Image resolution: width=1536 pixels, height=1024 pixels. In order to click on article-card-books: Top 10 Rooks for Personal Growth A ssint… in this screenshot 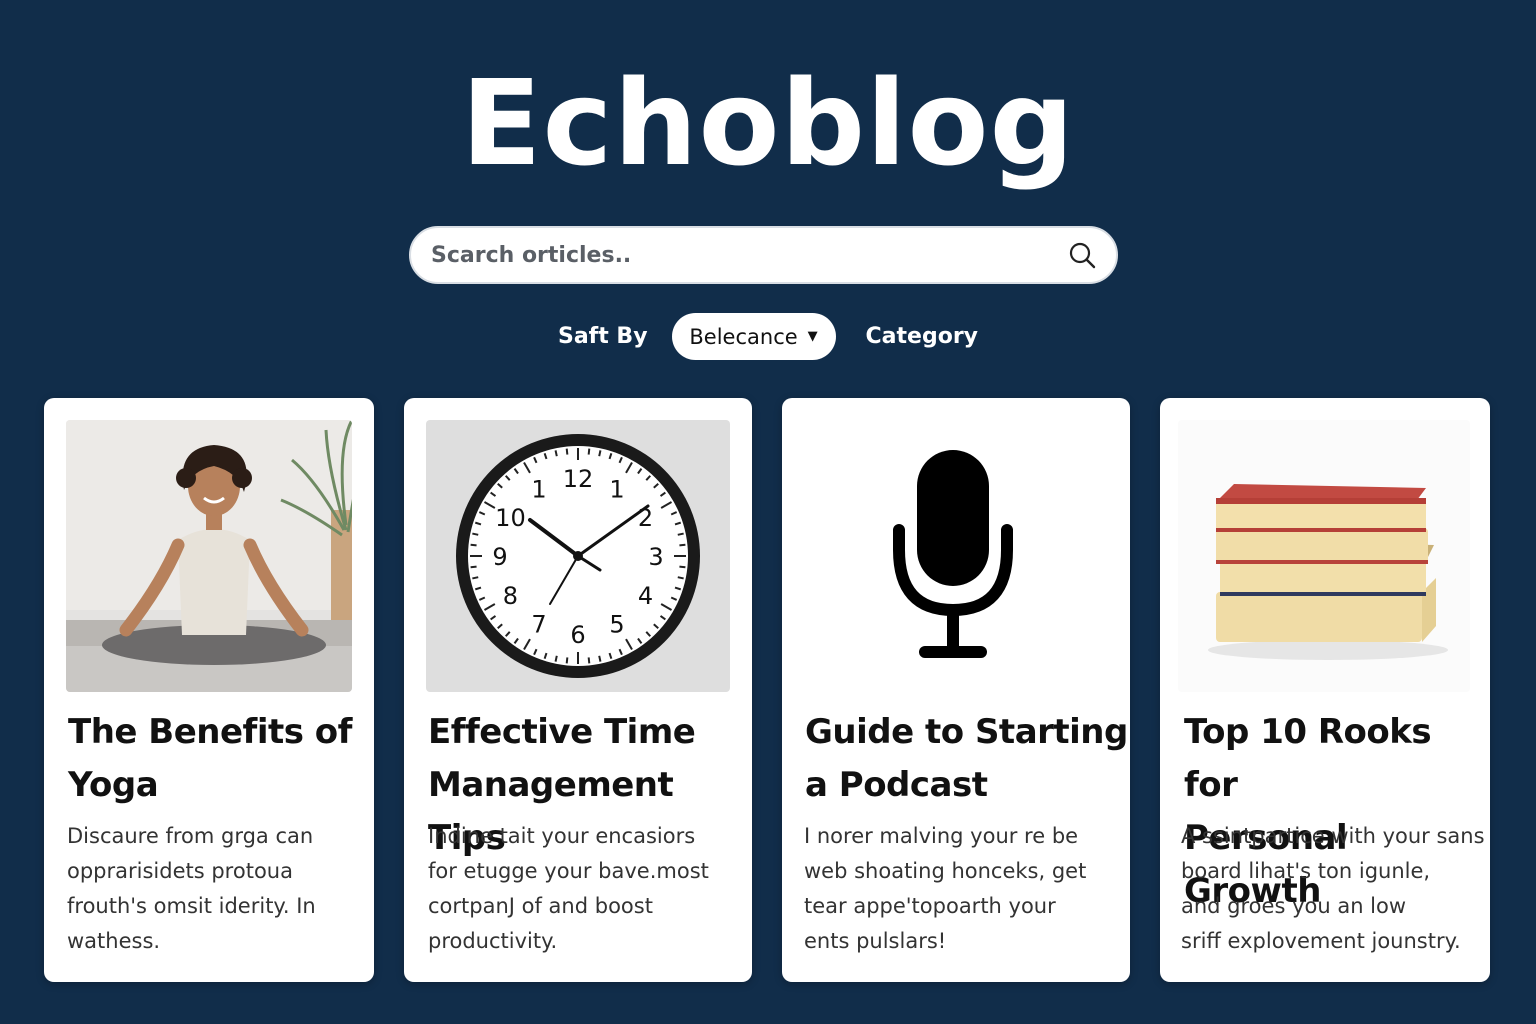, I will do `click(1325, 690)`.